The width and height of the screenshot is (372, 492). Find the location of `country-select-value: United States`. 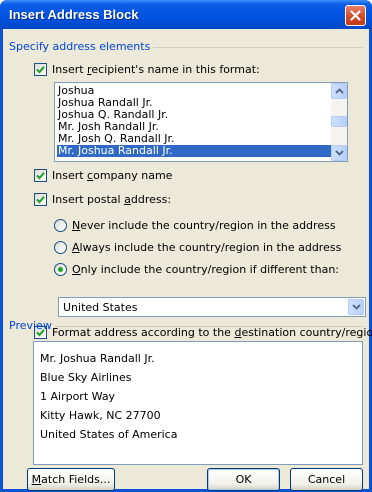

country-select-value: United States is located at coordinates (100, 307).